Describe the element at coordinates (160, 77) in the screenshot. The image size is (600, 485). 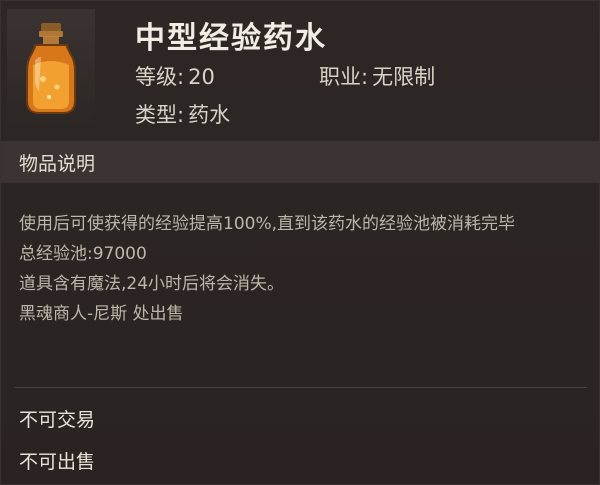
I see `item-level-label: 等级:` at that location.